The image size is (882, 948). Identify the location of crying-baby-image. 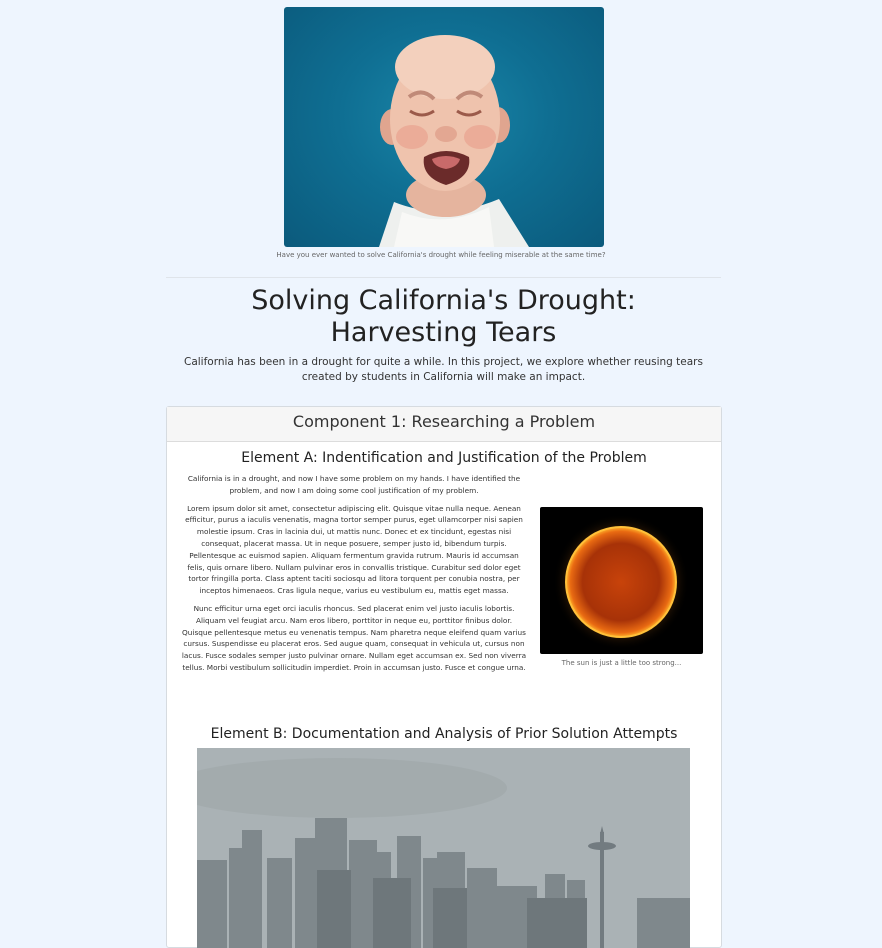
(444, 127).